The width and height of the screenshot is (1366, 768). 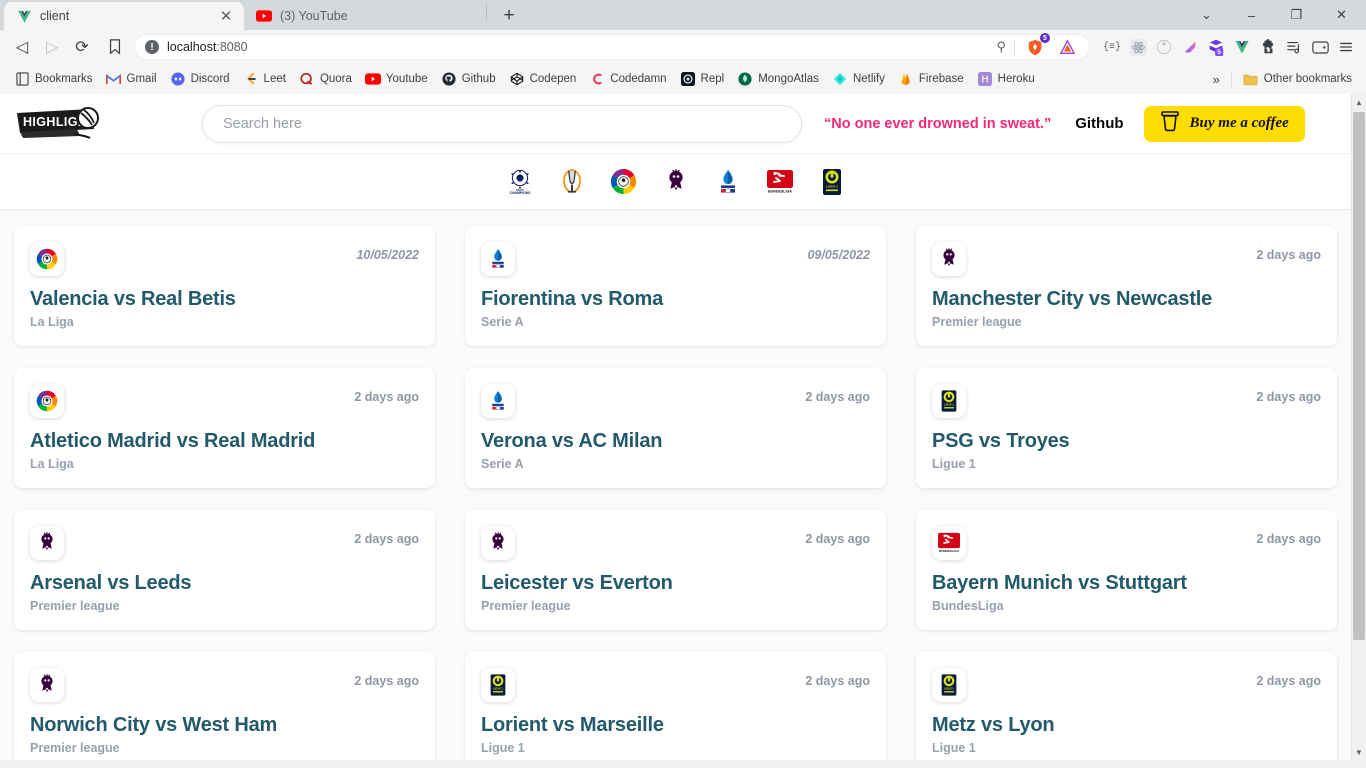 I want to click on bookmark-bookmarks: Bookmarks, so click(x=53, y=79).